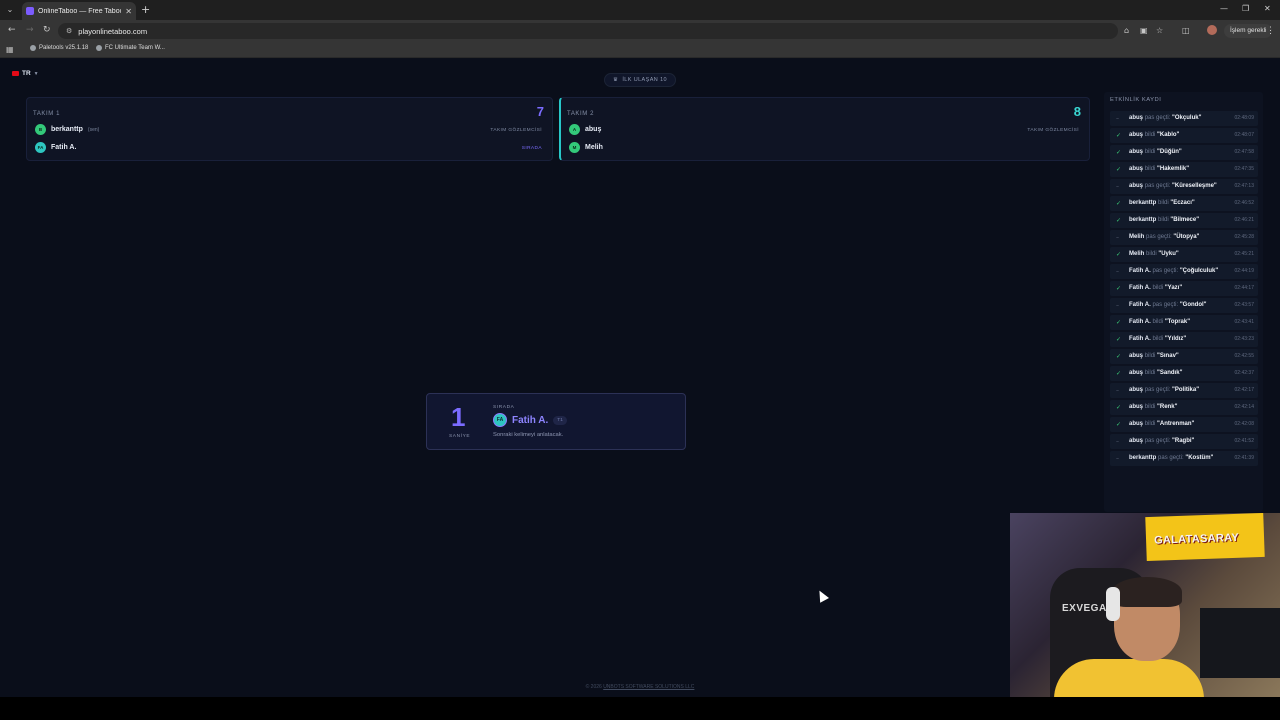 The image size is (1280, 720). Describe the element at coordinates (10, 49) in the screenshot. I see `apps-grid-icon: ▦` at that location.